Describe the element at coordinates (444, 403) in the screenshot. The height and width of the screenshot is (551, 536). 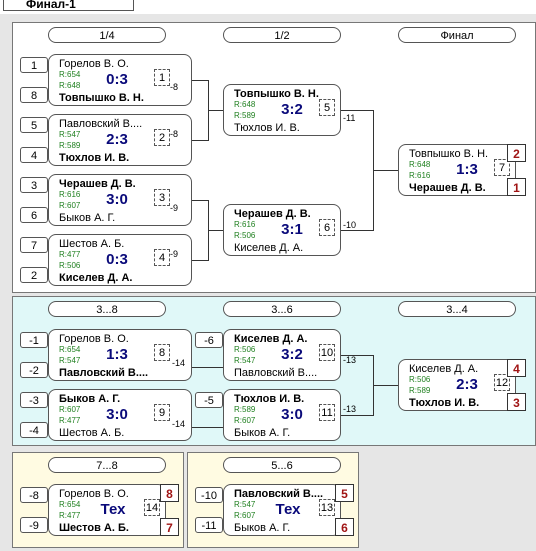
I see `winner-name: Тюхлов И. В.` at that location.